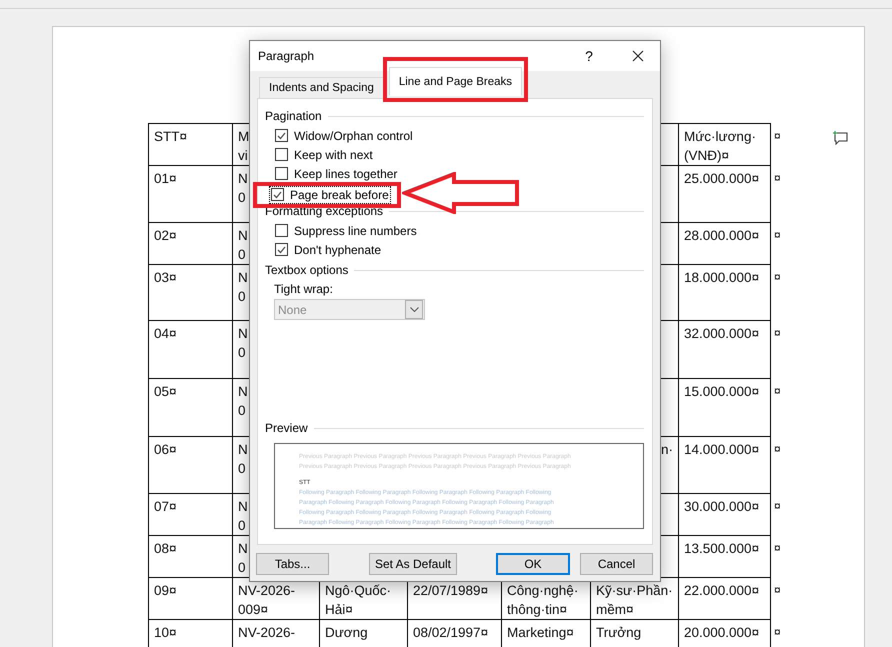  What do you see at coordinates (533, 564) in the screenshot?
I see `dialog-button: OK` at bounding box center [533, 564].